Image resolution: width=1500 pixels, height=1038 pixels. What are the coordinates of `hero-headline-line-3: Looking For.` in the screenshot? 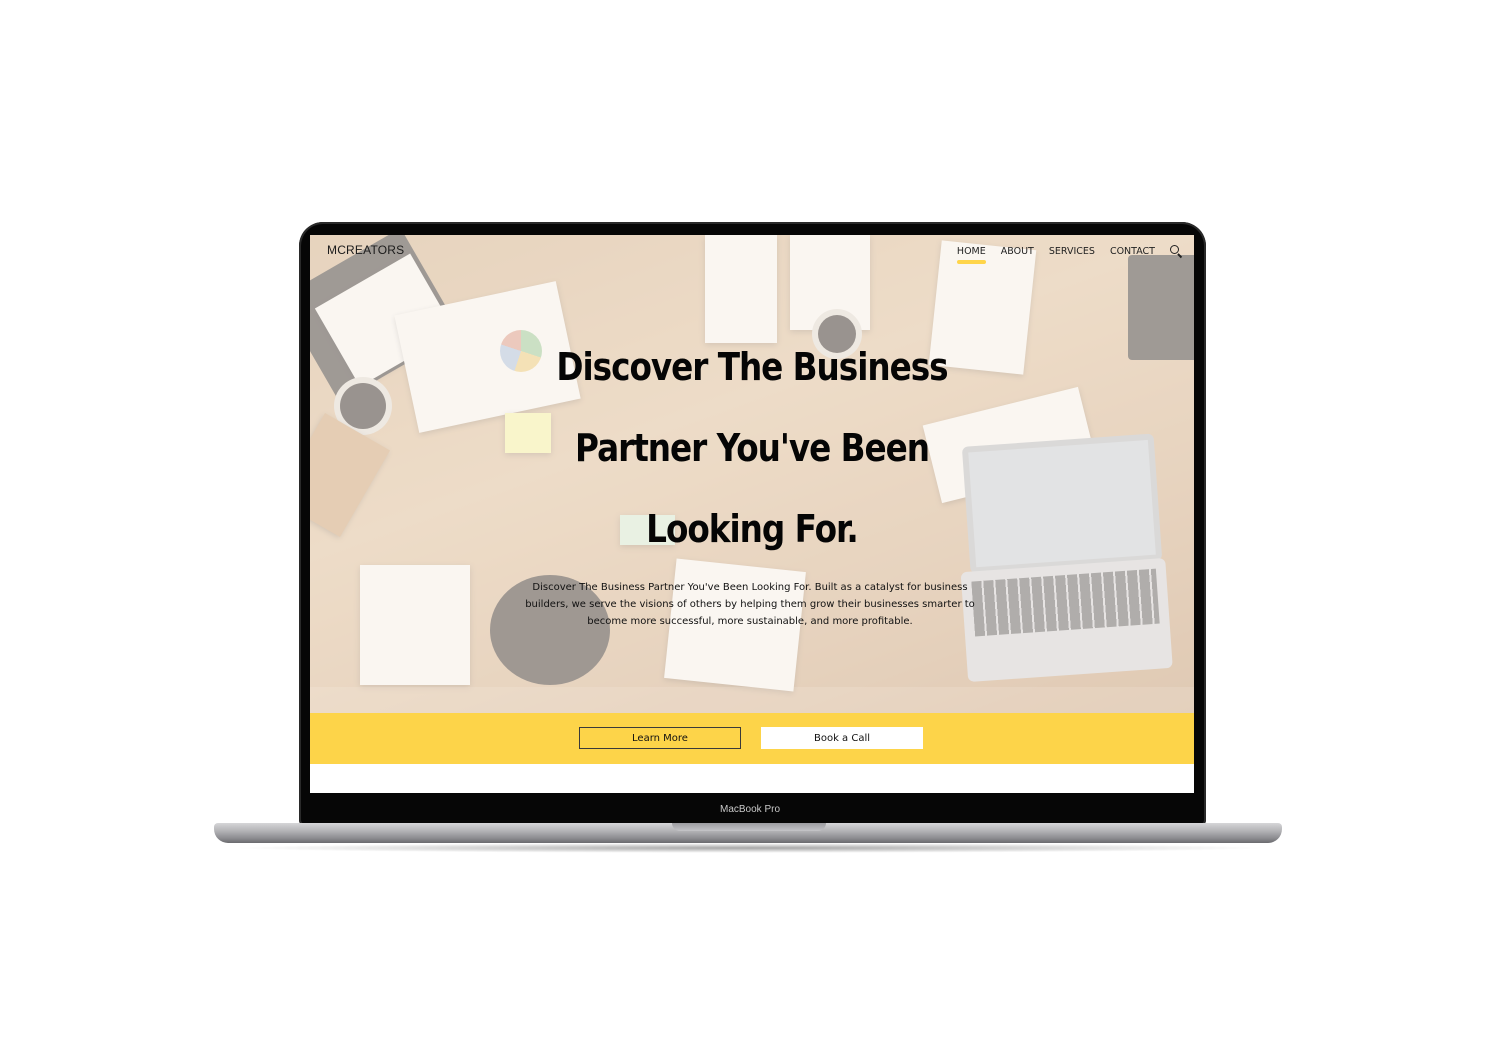 It's located at (752, 529).